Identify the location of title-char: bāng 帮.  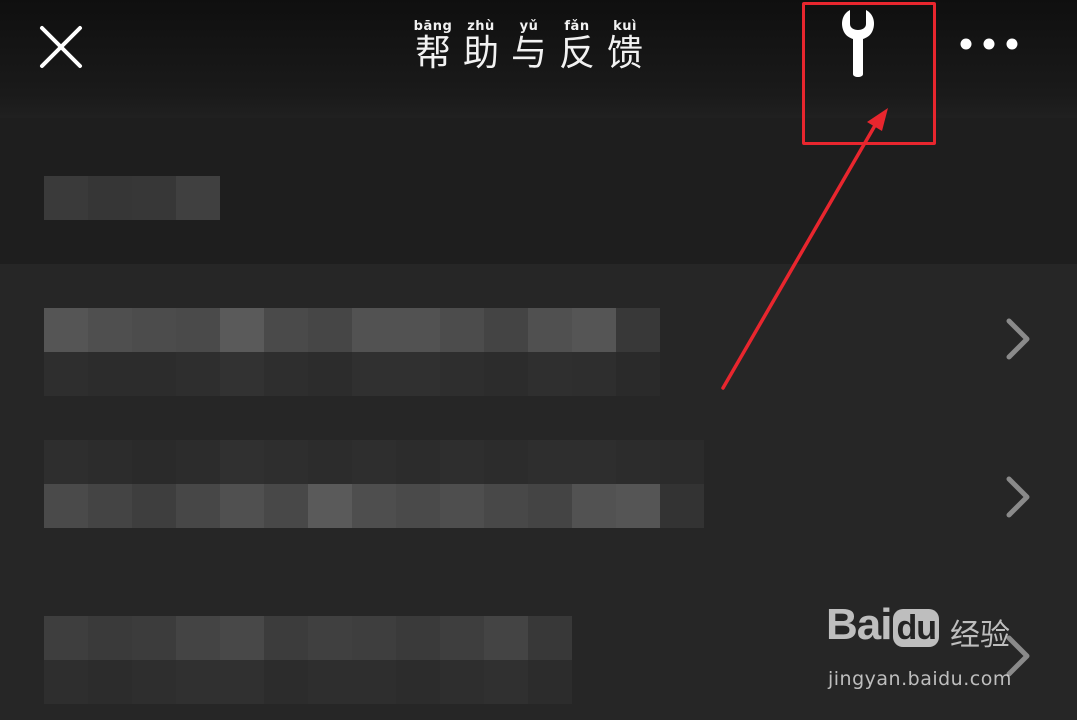
(433, 47).